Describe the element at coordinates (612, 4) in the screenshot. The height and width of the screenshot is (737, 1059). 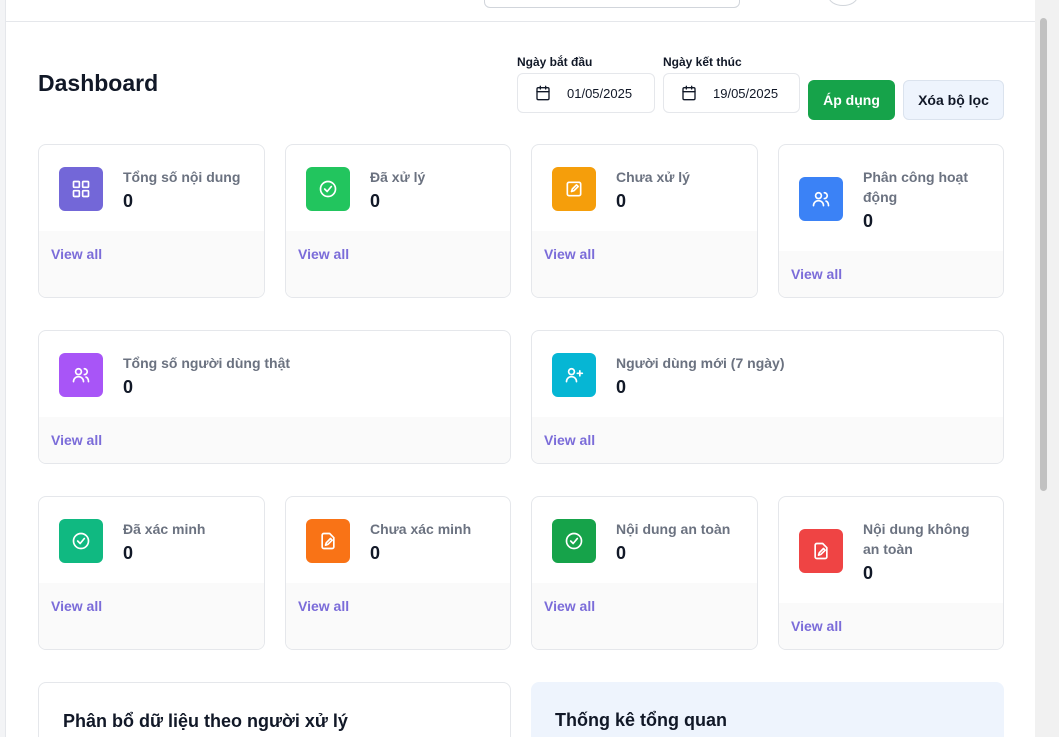
I see `top-search-input` at that location.